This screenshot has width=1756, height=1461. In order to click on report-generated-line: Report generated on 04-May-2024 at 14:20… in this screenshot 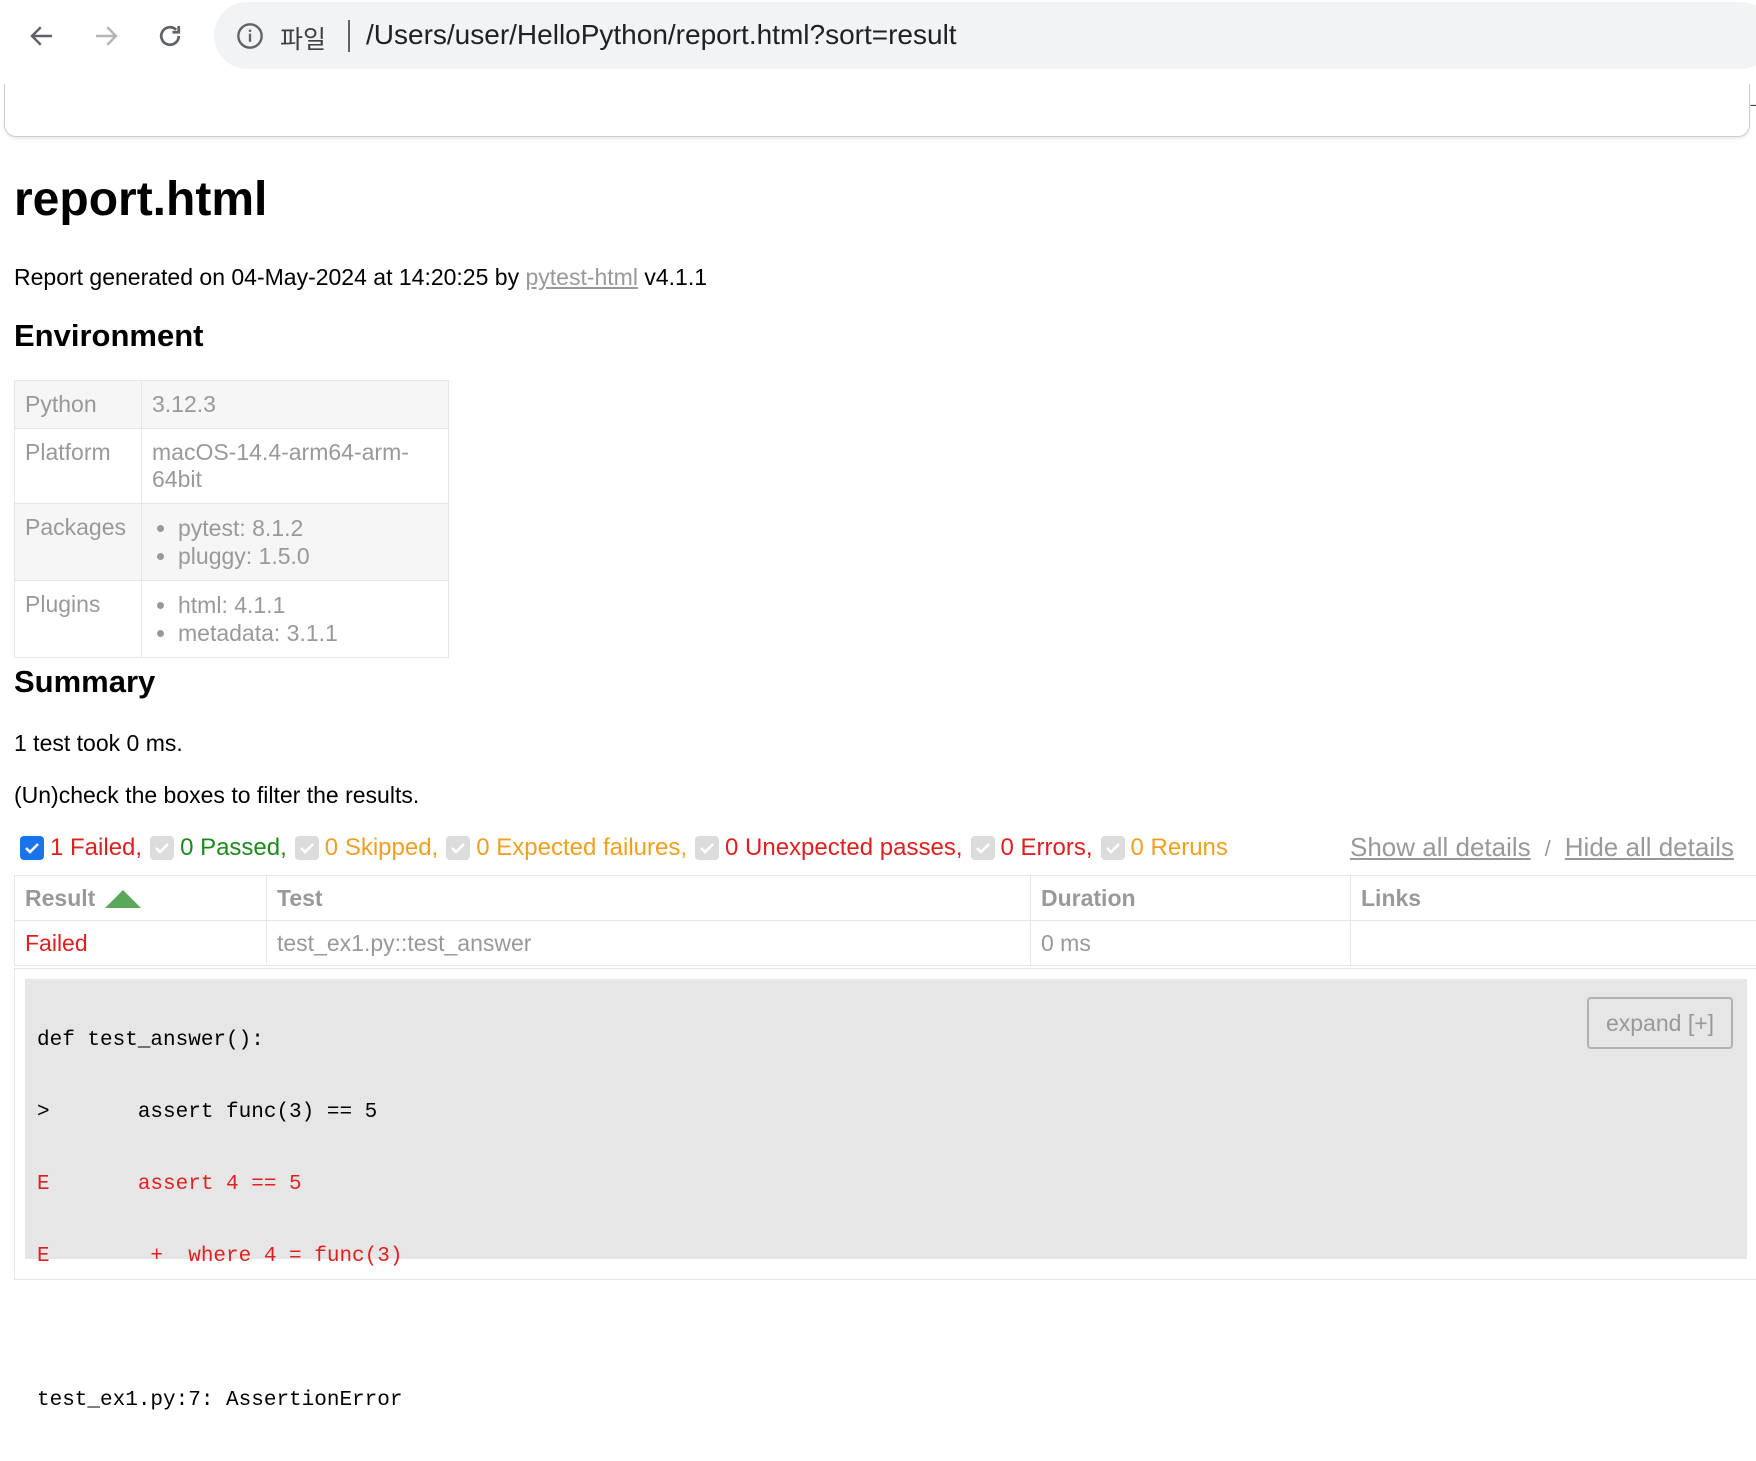, I will do `click(360, 277)`.